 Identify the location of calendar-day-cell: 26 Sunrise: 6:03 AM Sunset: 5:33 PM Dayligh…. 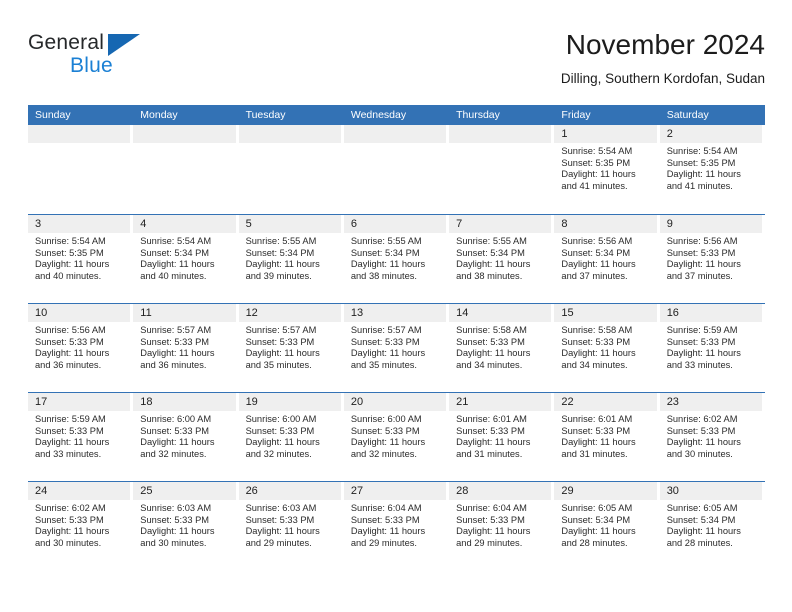
(291, 526).